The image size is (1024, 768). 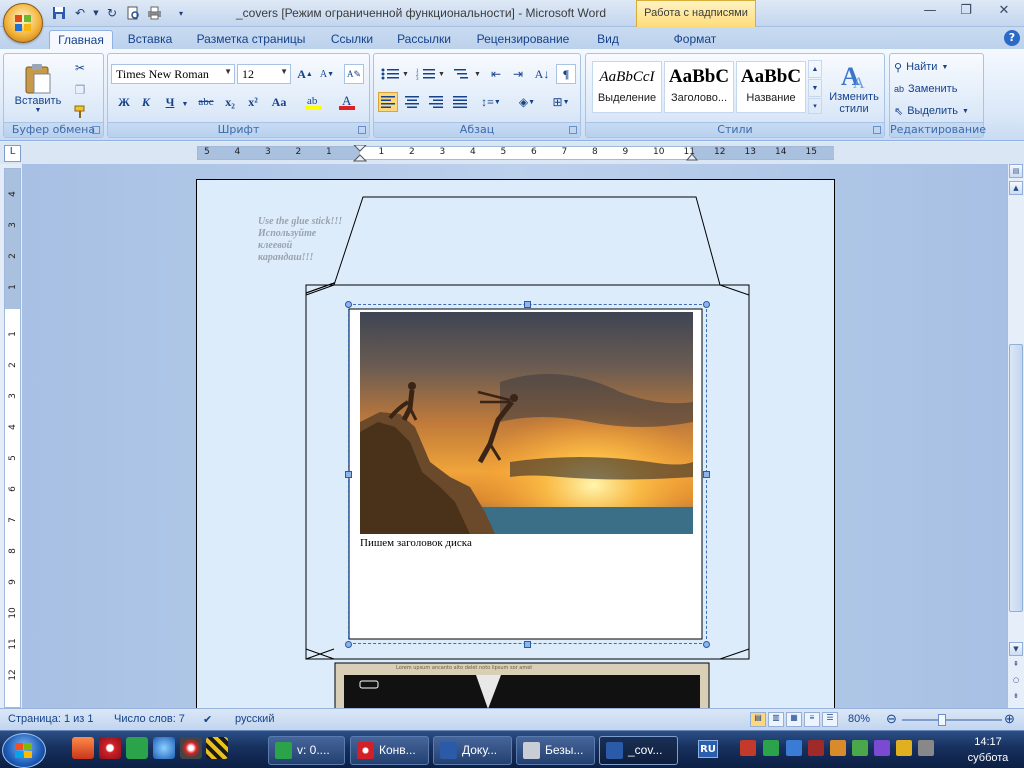 I want to click on print-layout-view-icon: ▤, so click(x=758, y=719).